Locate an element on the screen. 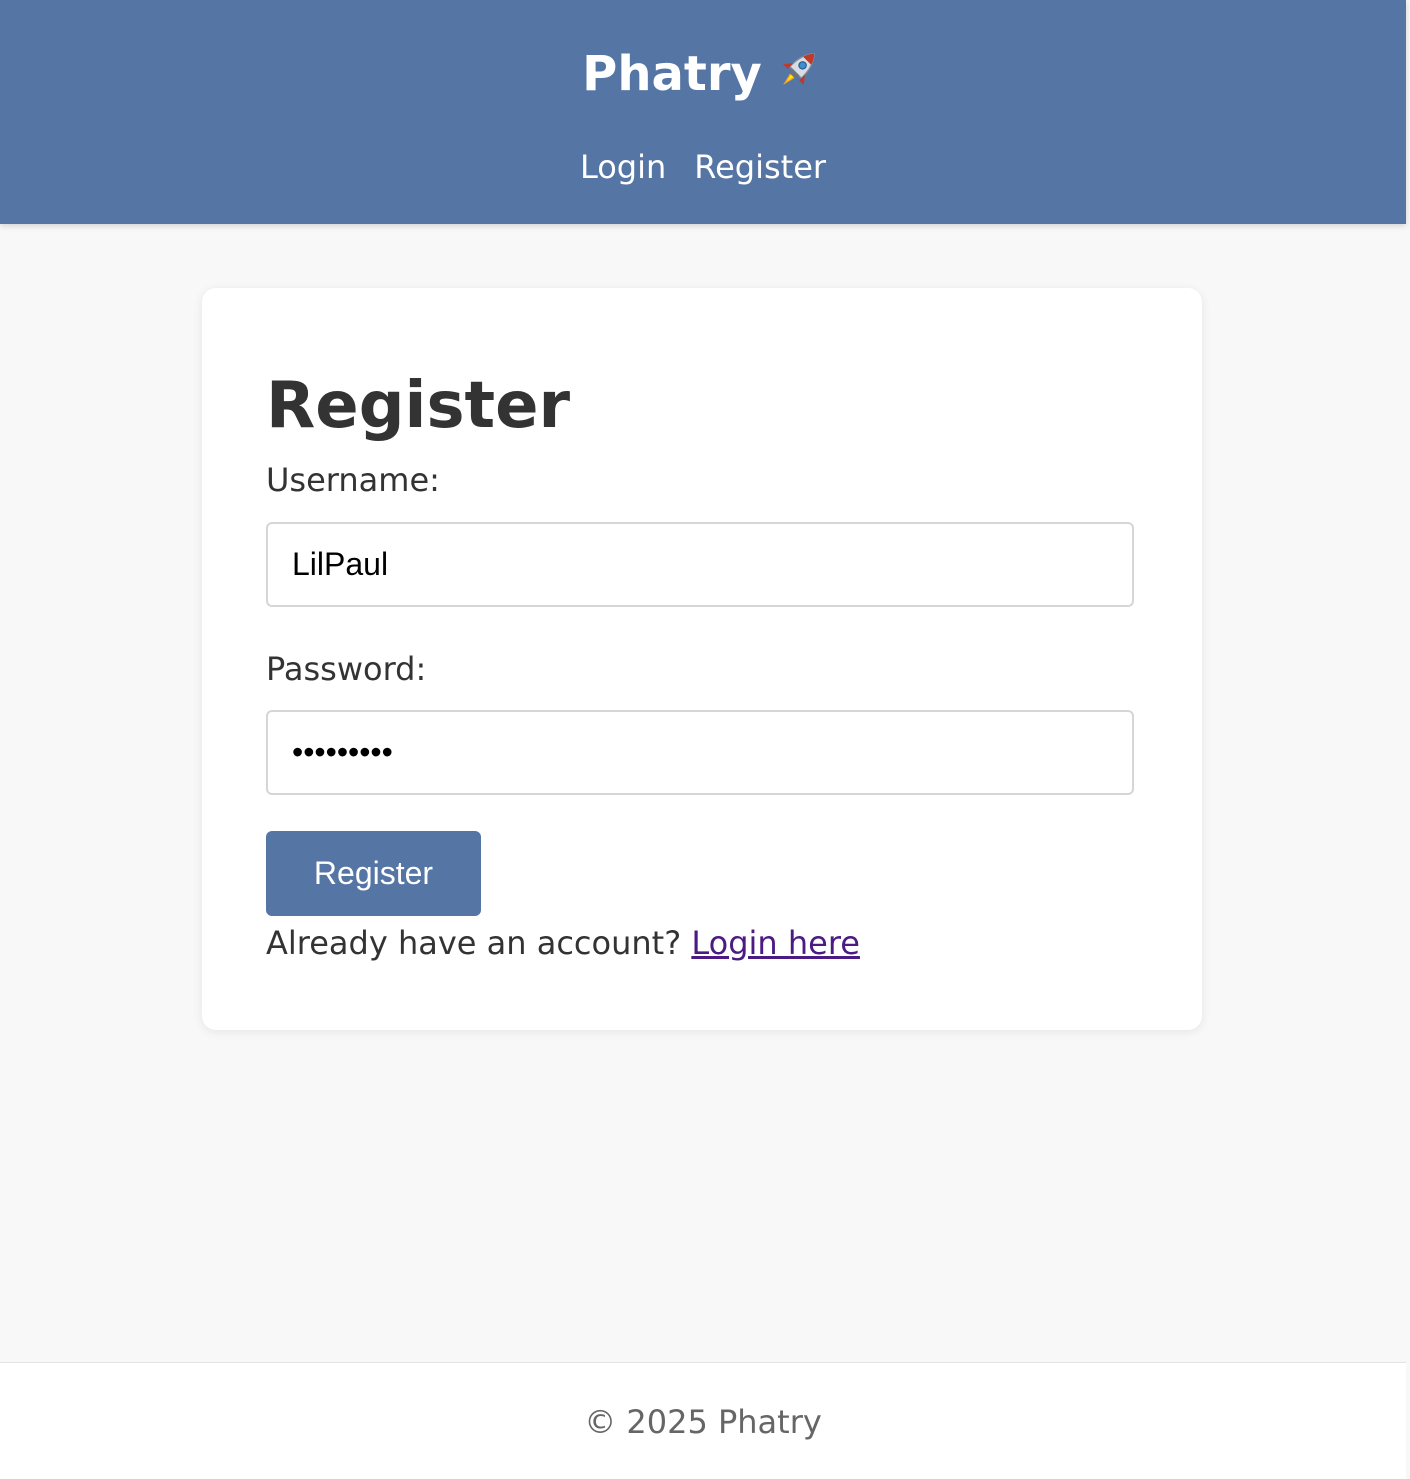 The width and height of the screenshot is (1410, 1479). login-prompt-text: Already have an account? is located at coordinates (479, 943).